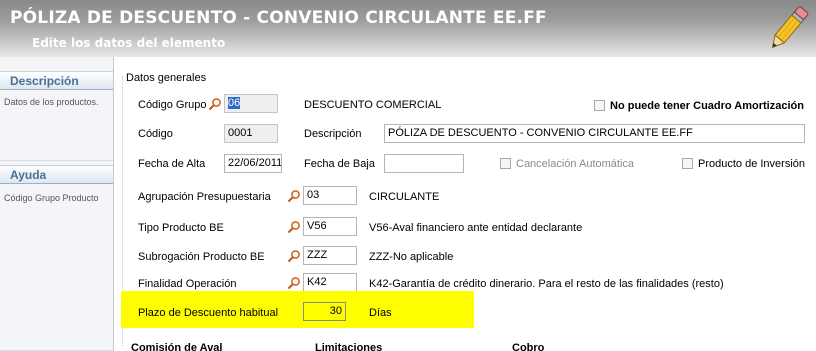  Describe the element at coordinates (424, 163) in the screenshot. I see `fecha-baja-field` at that location.